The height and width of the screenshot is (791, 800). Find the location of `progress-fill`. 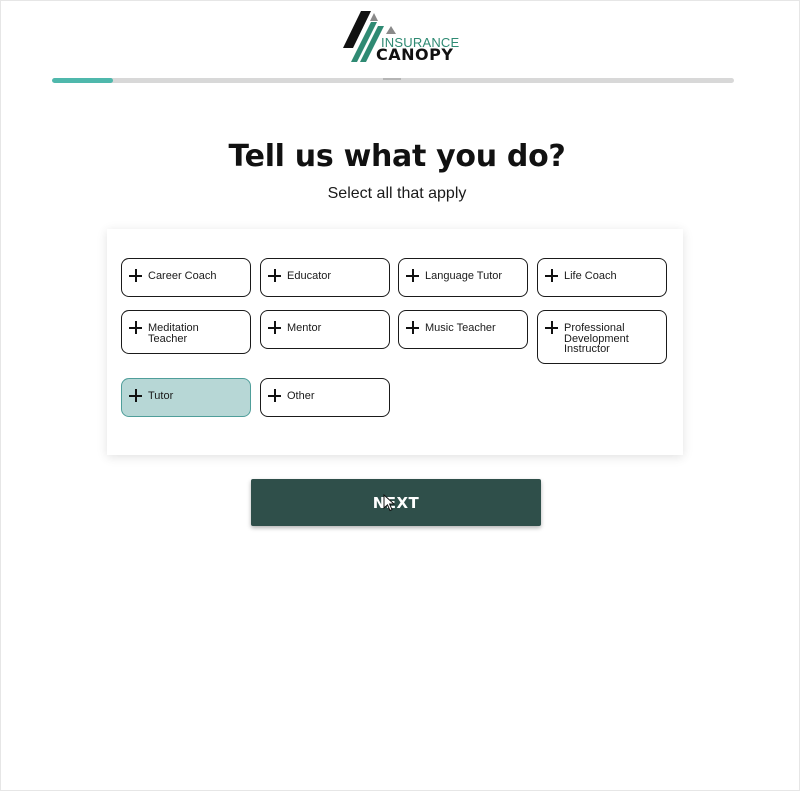

progress-fill is located at coordinates (83, 80).